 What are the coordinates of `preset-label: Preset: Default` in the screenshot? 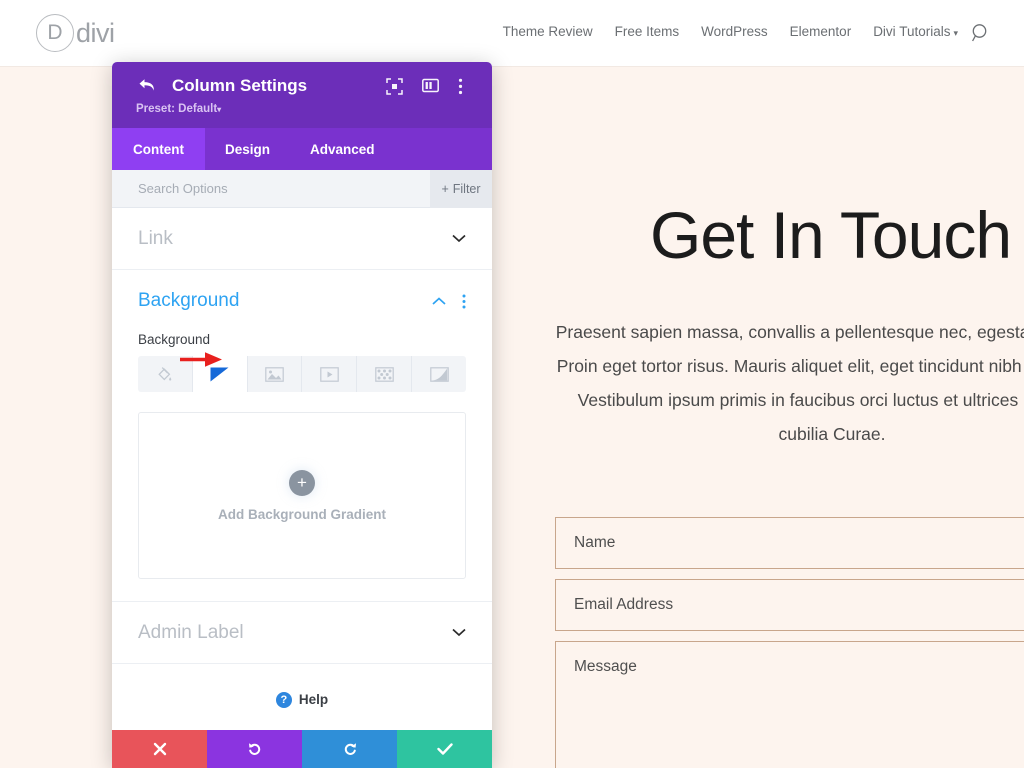 It's located at (177, 109).